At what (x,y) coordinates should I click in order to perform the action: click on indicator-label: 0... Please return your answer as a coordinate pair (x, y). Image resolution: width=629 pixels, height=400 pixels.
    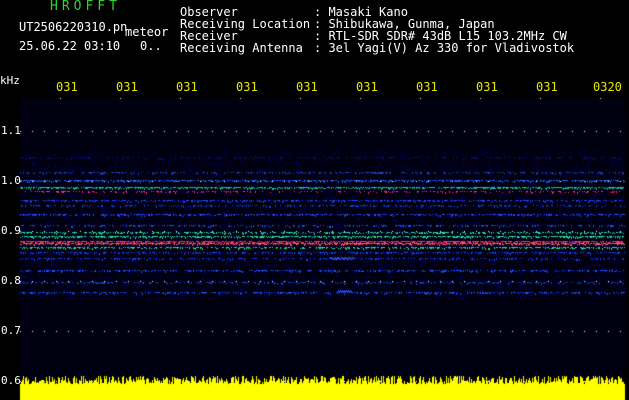
    Looking at the image, I should click on (151, 46).